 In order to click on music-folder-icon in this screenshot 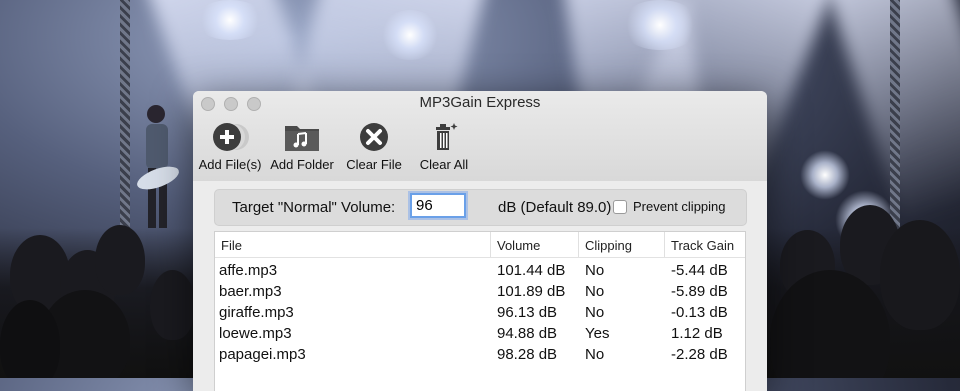, I will do `click(302, 137)`.